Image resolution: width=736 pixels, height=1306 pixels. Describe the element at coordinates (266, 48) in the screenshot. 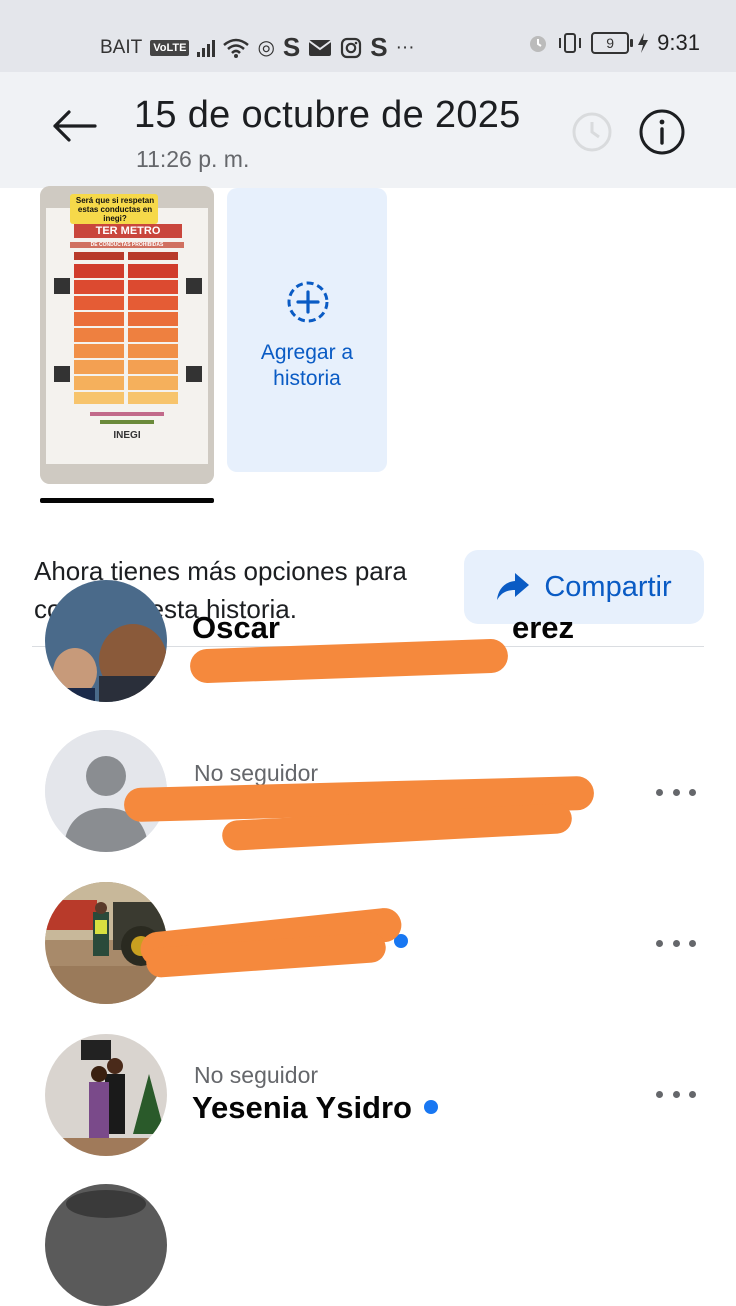

I see `nfc-icon: ◎` at that location.